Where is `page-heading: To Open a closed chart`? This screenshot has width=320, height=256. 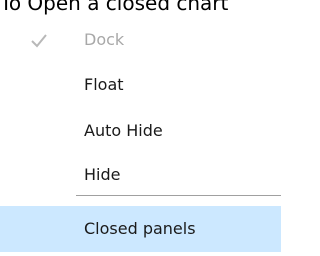
page-heading: To Open a closed chart is located at coordinates (114, 7).